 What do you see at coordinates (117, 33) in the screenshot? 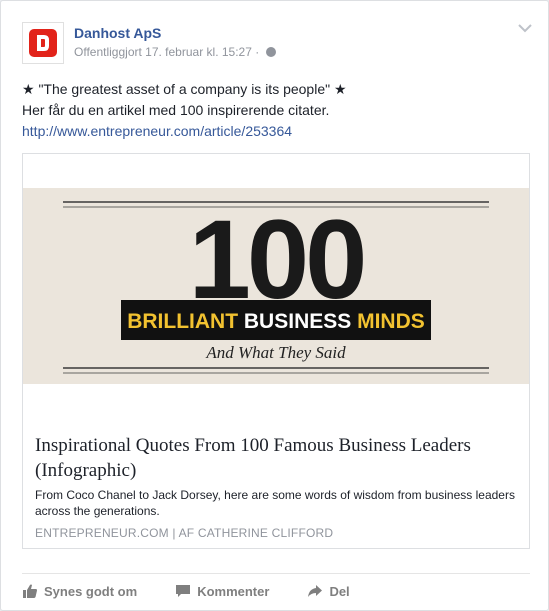
I see `page-name: Danhost ApS` at bounding box center [117, 33].